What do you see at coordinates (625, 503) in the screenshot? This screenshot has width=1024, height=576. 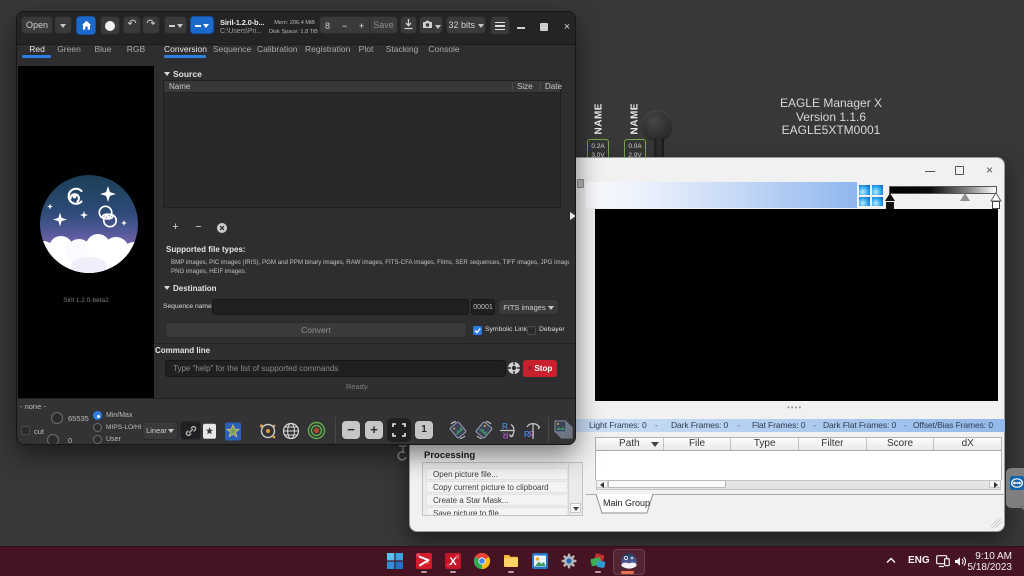 I see `tab-main-group: Main Group` at bounding box center [625, 503].